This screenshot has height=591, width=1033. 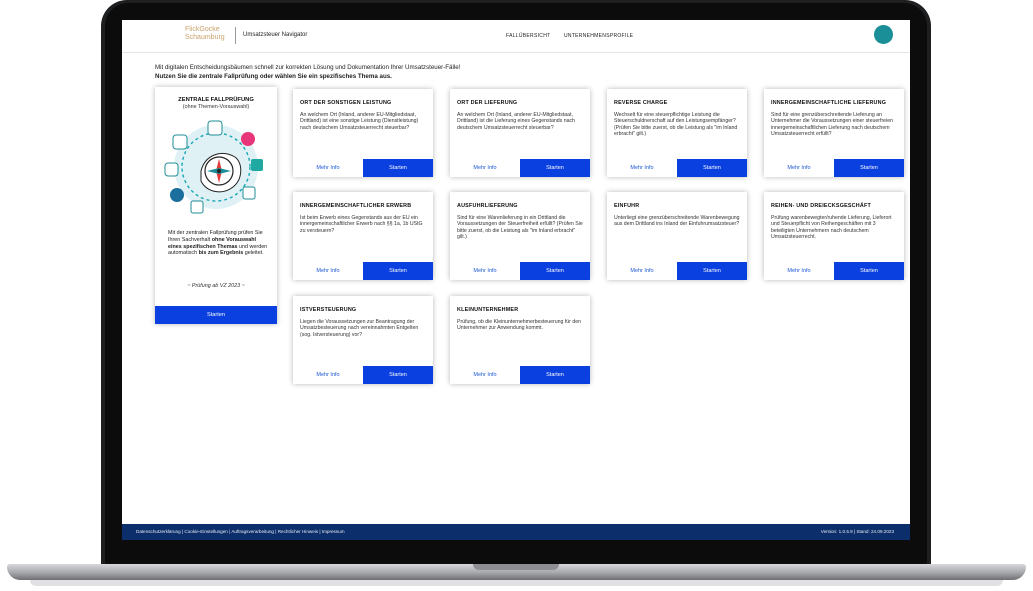 I want to click on card-title: EINFUHR, so click(x=627, y=206).